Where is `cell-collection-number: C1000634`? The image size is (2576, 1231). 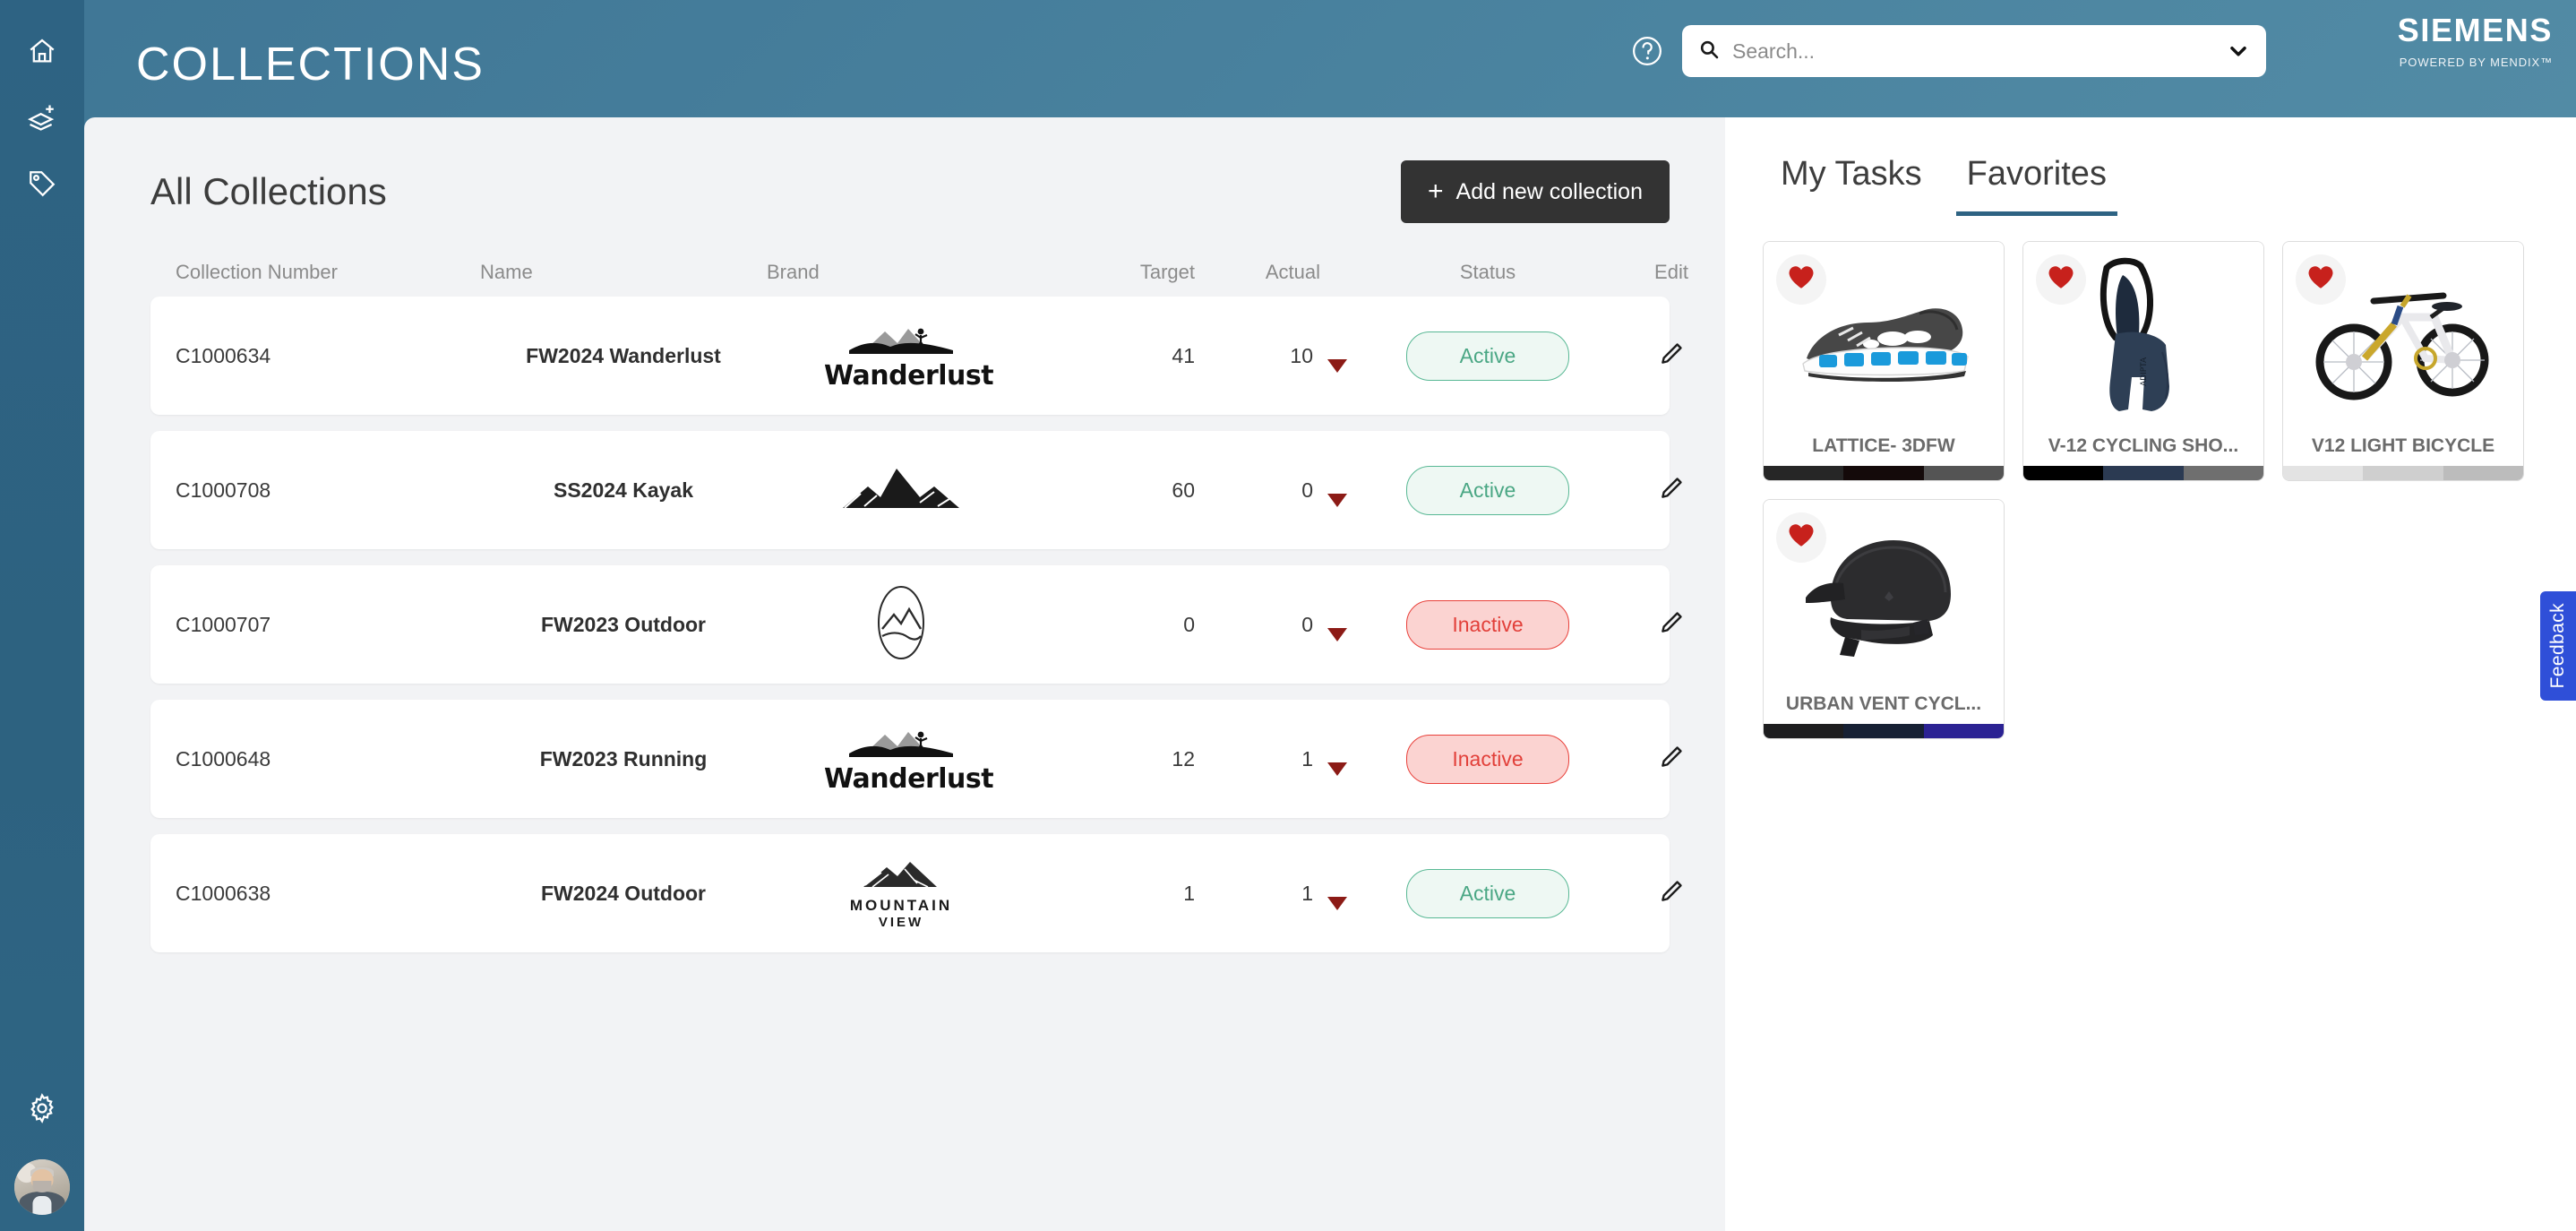 cell-collection-number: C1000634 is located at coordinates (223, 355).